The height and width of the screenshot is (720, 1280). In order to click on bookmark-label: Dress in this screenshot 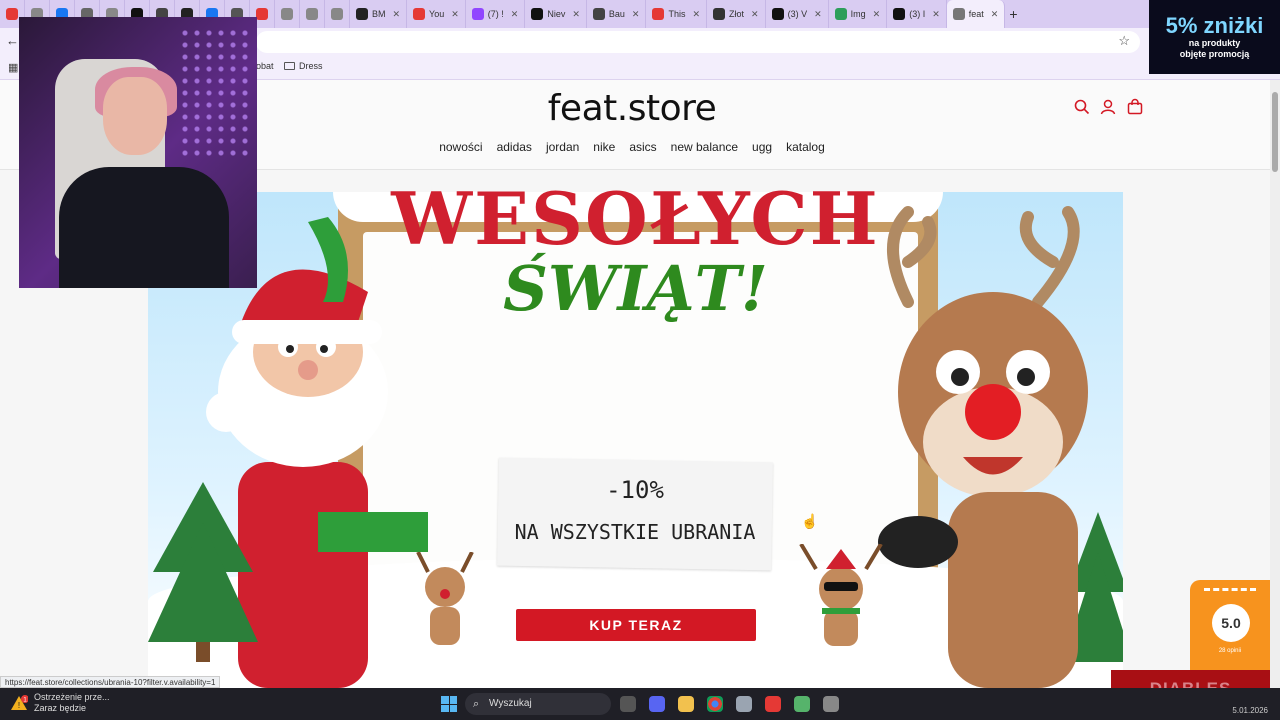, I will do `click(311, 66)`.